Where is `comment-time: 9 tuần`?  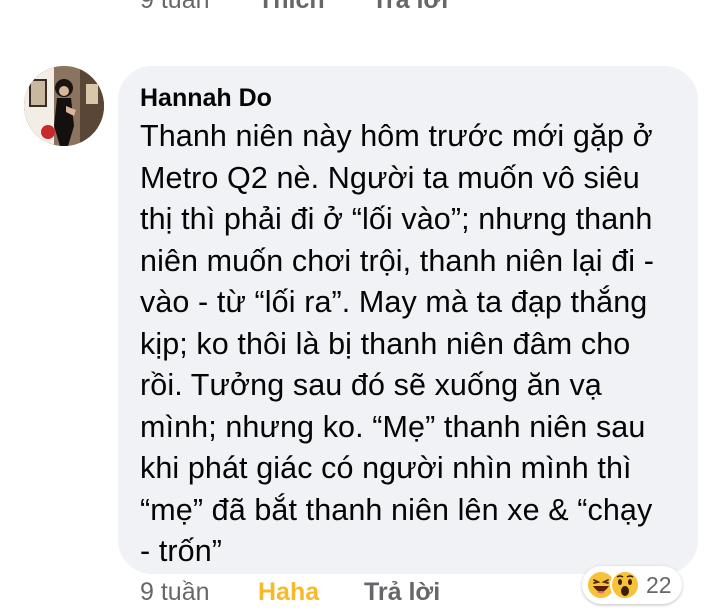 comment-time: 9 tuần is located at coordinates (199, 592).